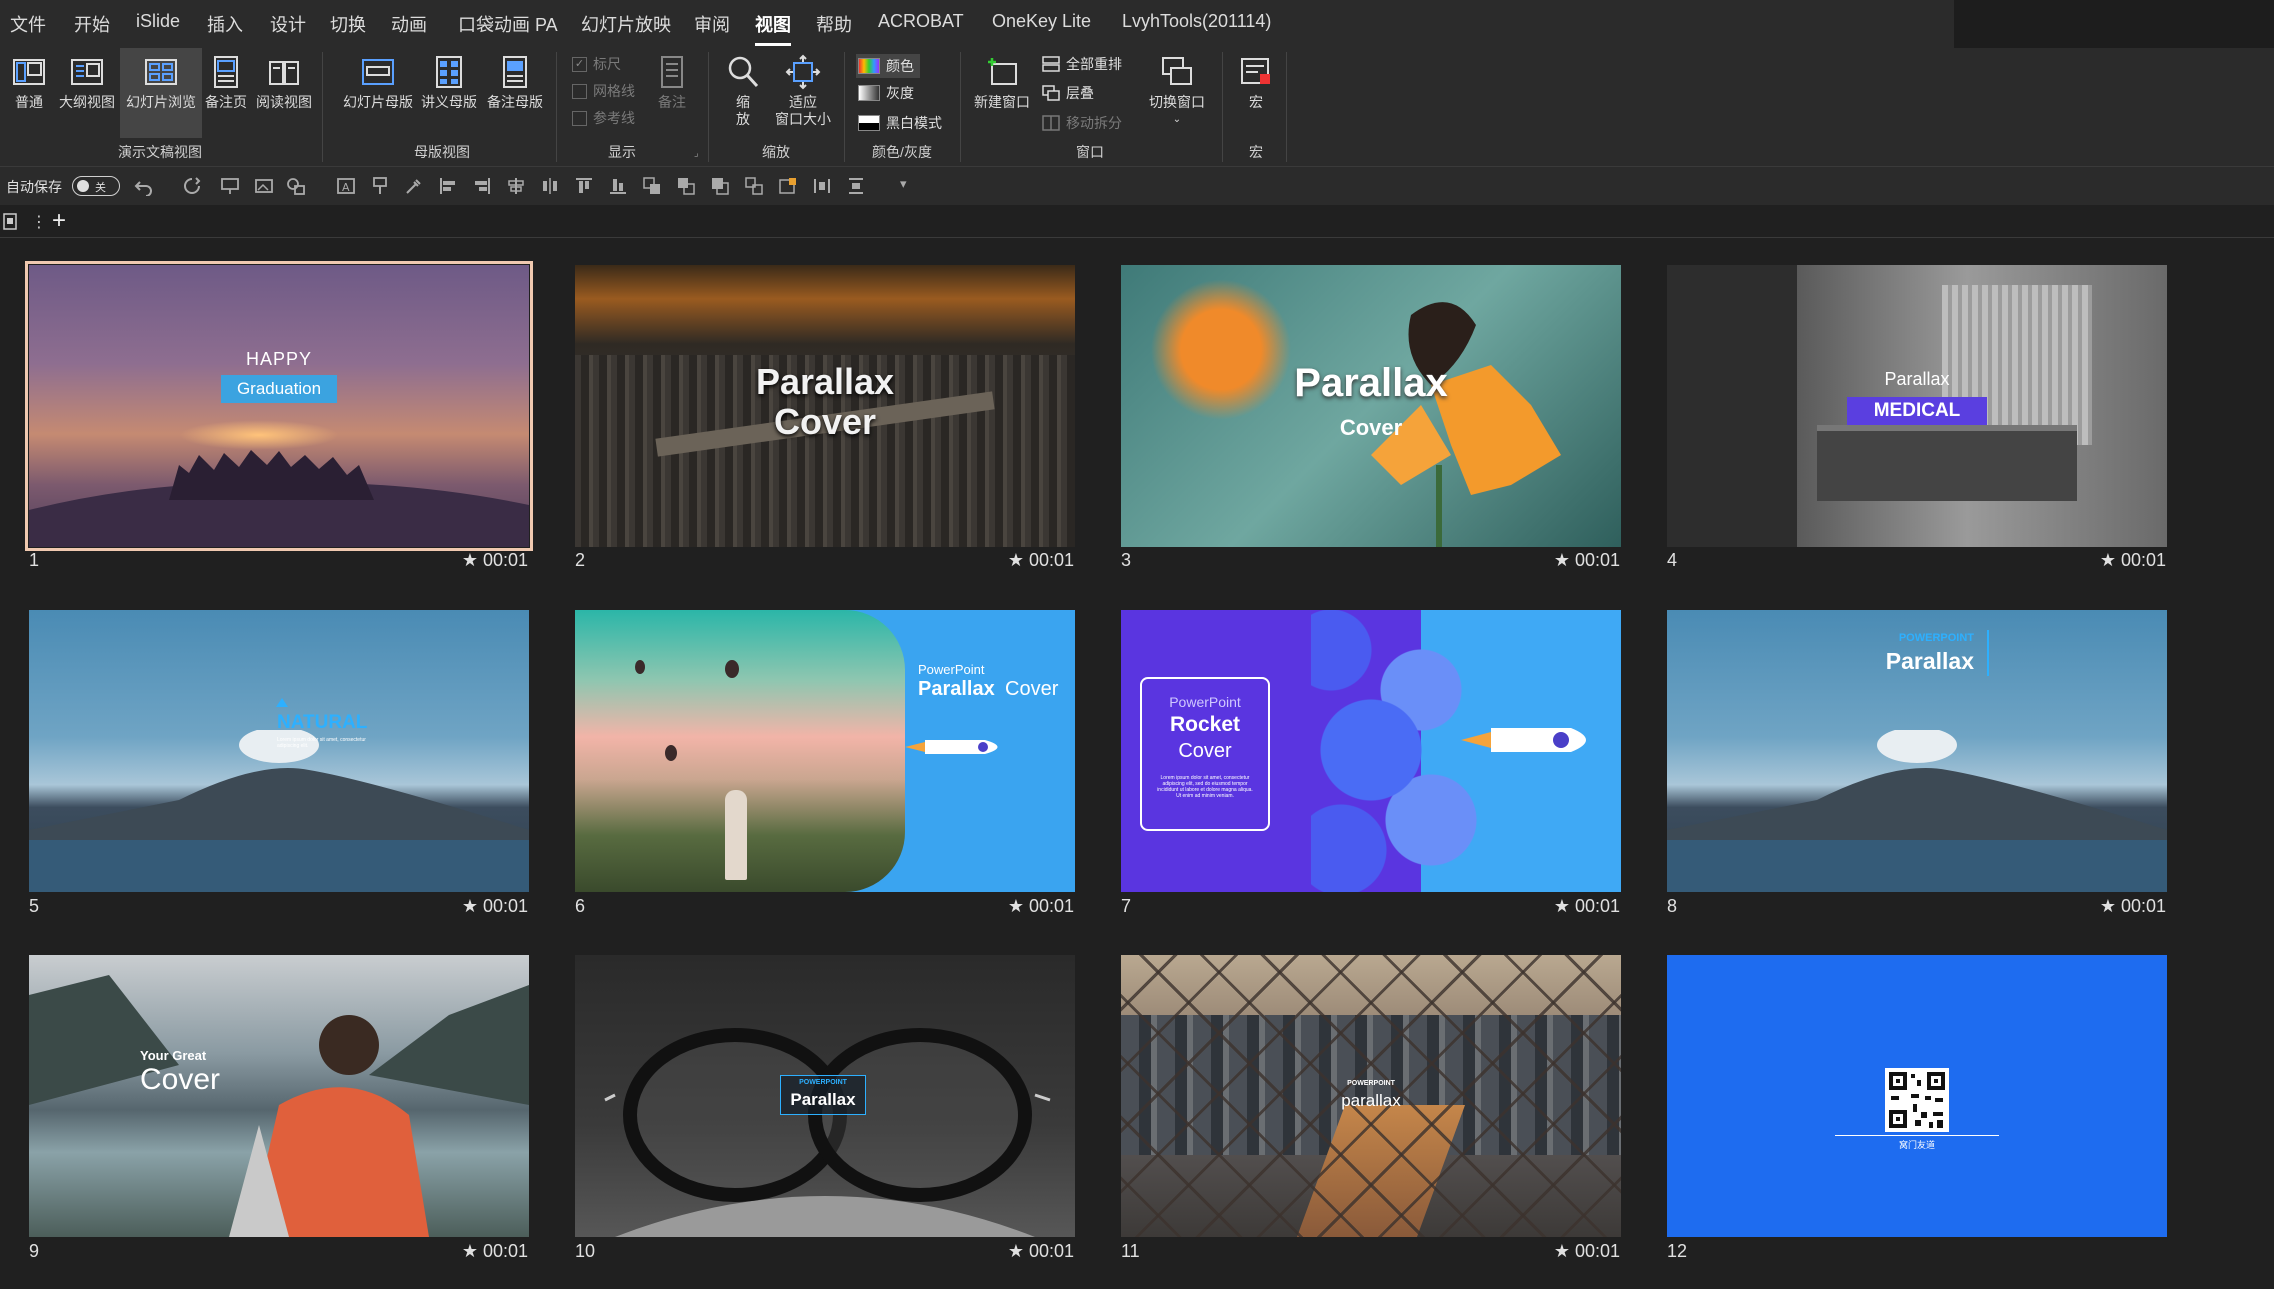 The image size is (2274, 1289). I want to click on grayscale-button: 灰度, so click(886, 93).